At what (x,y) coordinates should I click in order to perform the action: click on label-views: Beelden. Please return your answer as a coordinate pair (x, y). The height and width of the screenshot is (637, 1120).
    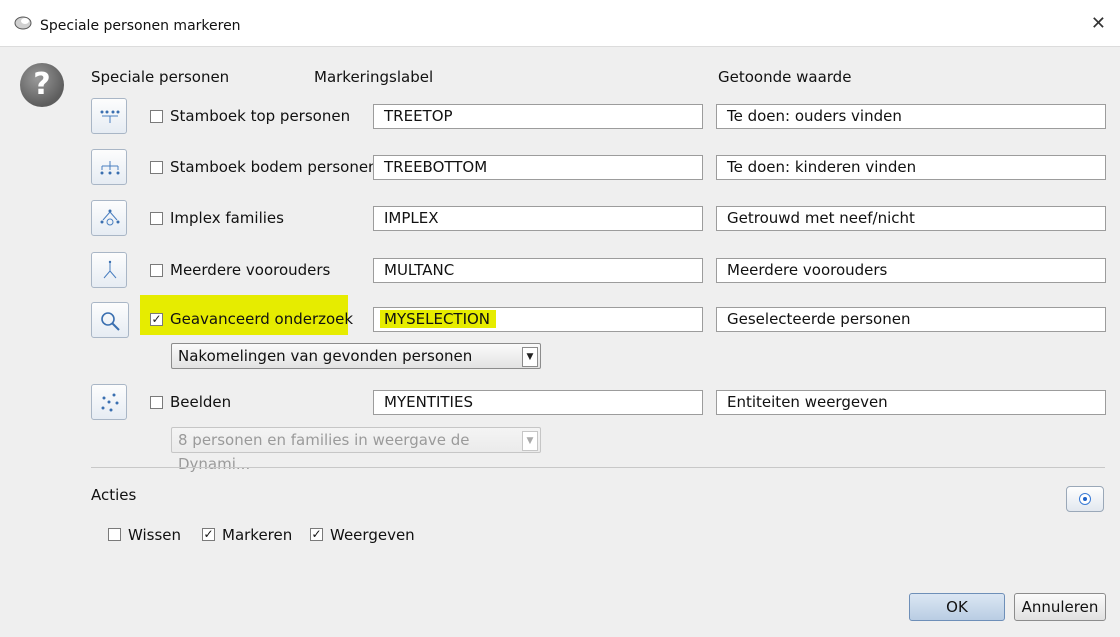
    Looking at the image, I should click on (201, 402).